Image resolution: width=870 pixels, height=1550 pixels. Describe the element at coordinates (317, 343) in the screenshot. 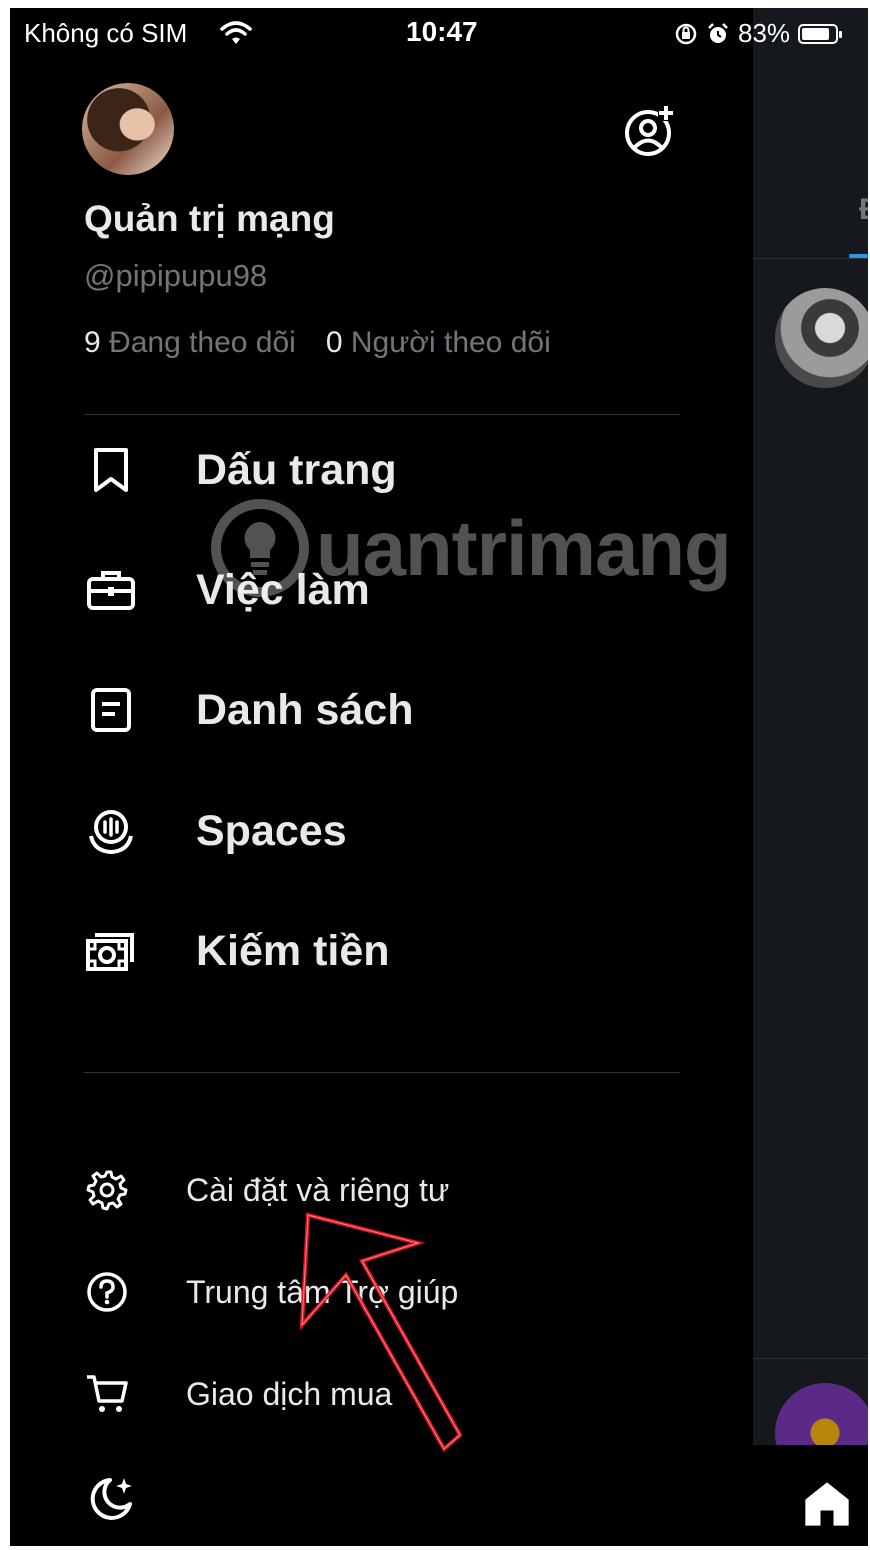

I see `follow-stats: 9 Đang theo dõi 0 Người theo dõi` at that location.